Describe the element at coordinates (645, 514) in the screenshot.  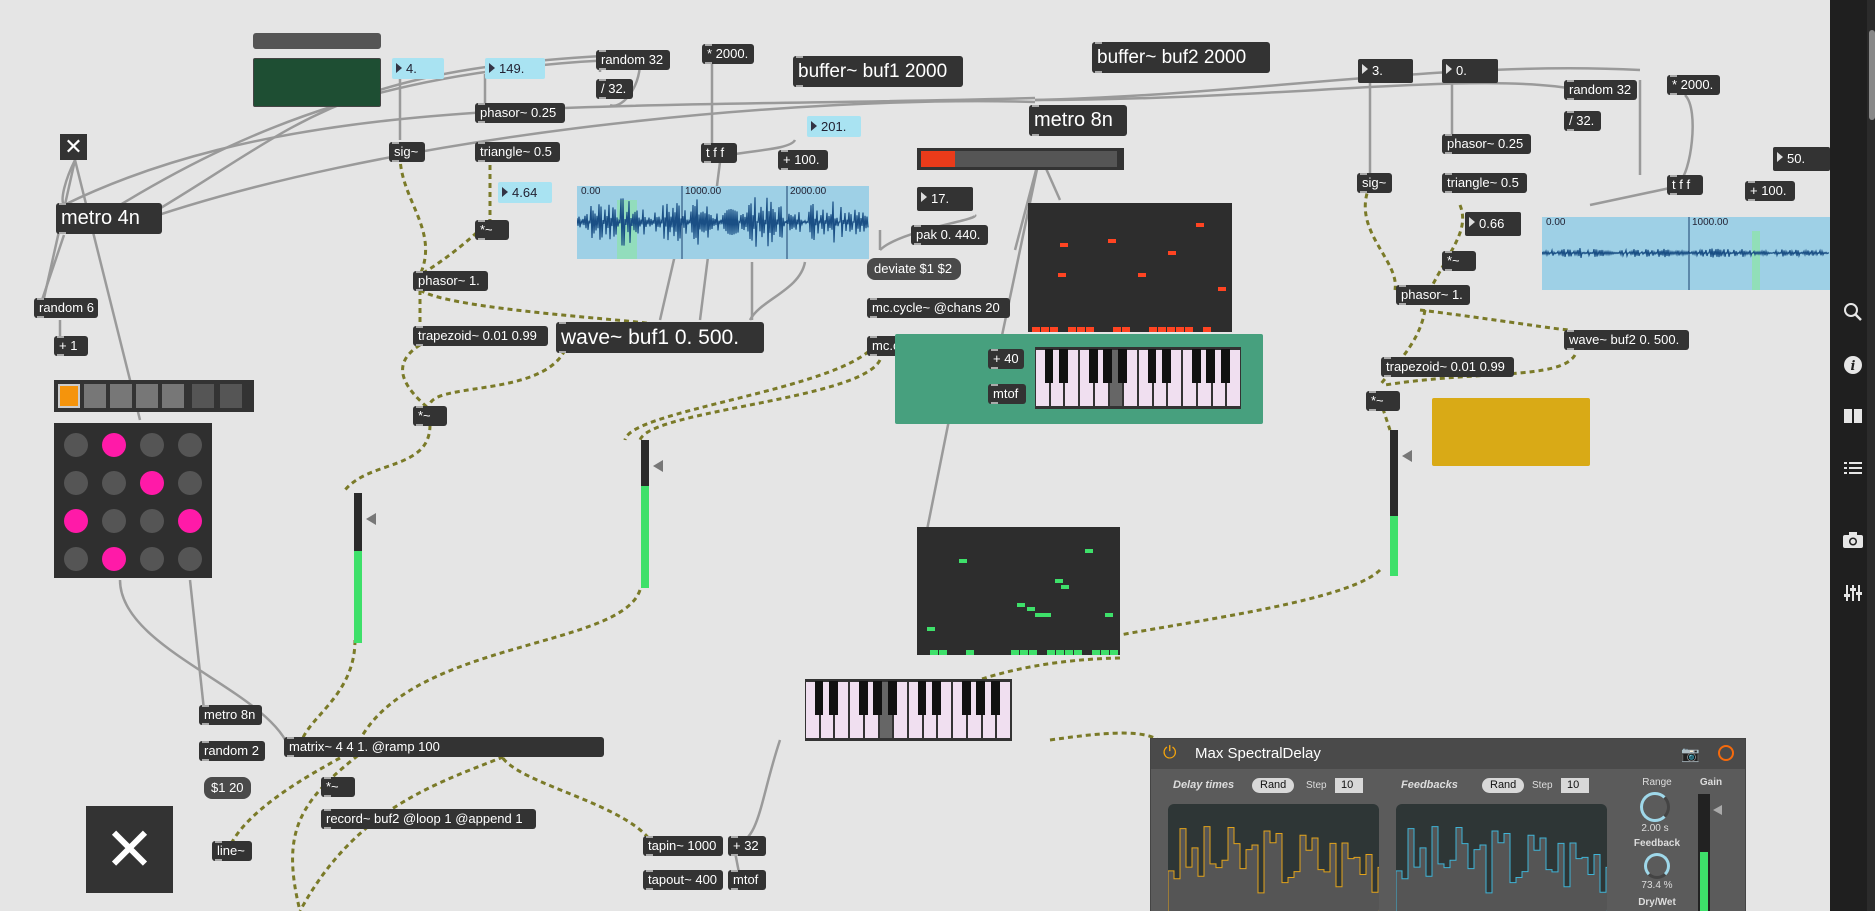
I see `meter-center` at that location.